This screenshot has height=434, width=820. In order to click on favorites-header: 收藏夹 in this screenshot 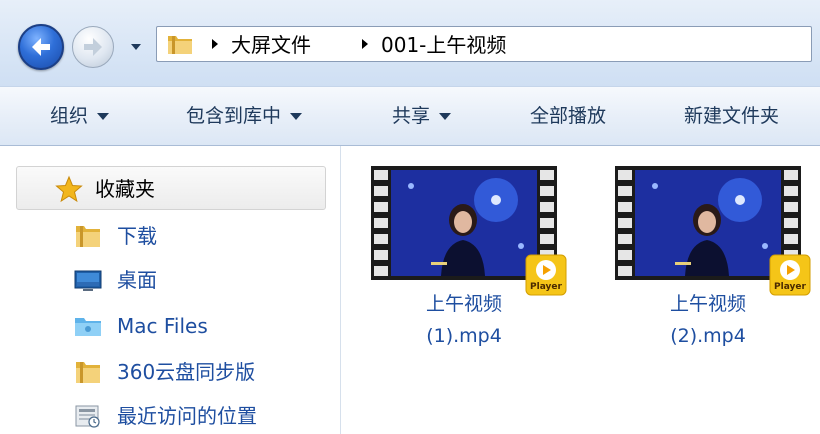, I will do `click(171, 188)`.